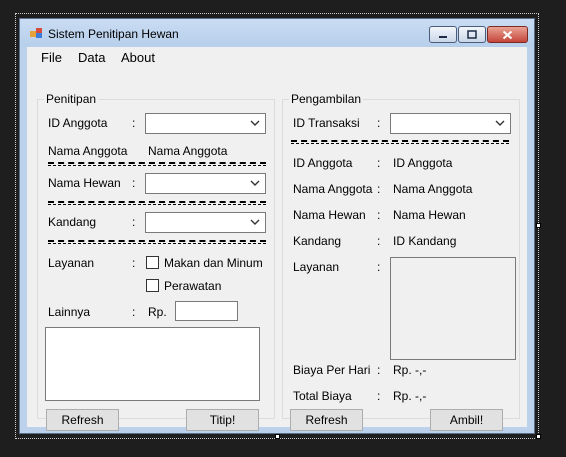 Image resolution: width=566 pixels, height=457 pixels. I want to click on lainnya-notes-textarea, so click(152, 364).